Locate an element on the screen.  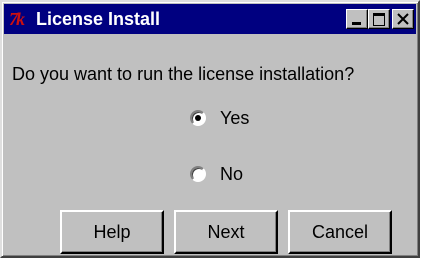
radio-button-selected is located at coordinates (198, 118).